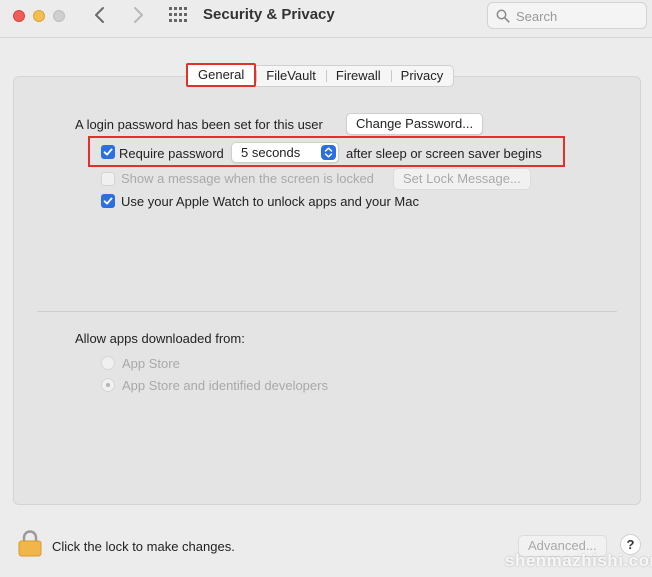  Describe the element at coordinates (178, 15) in the screenshot. I see `show-all-grid-icon` at that location.